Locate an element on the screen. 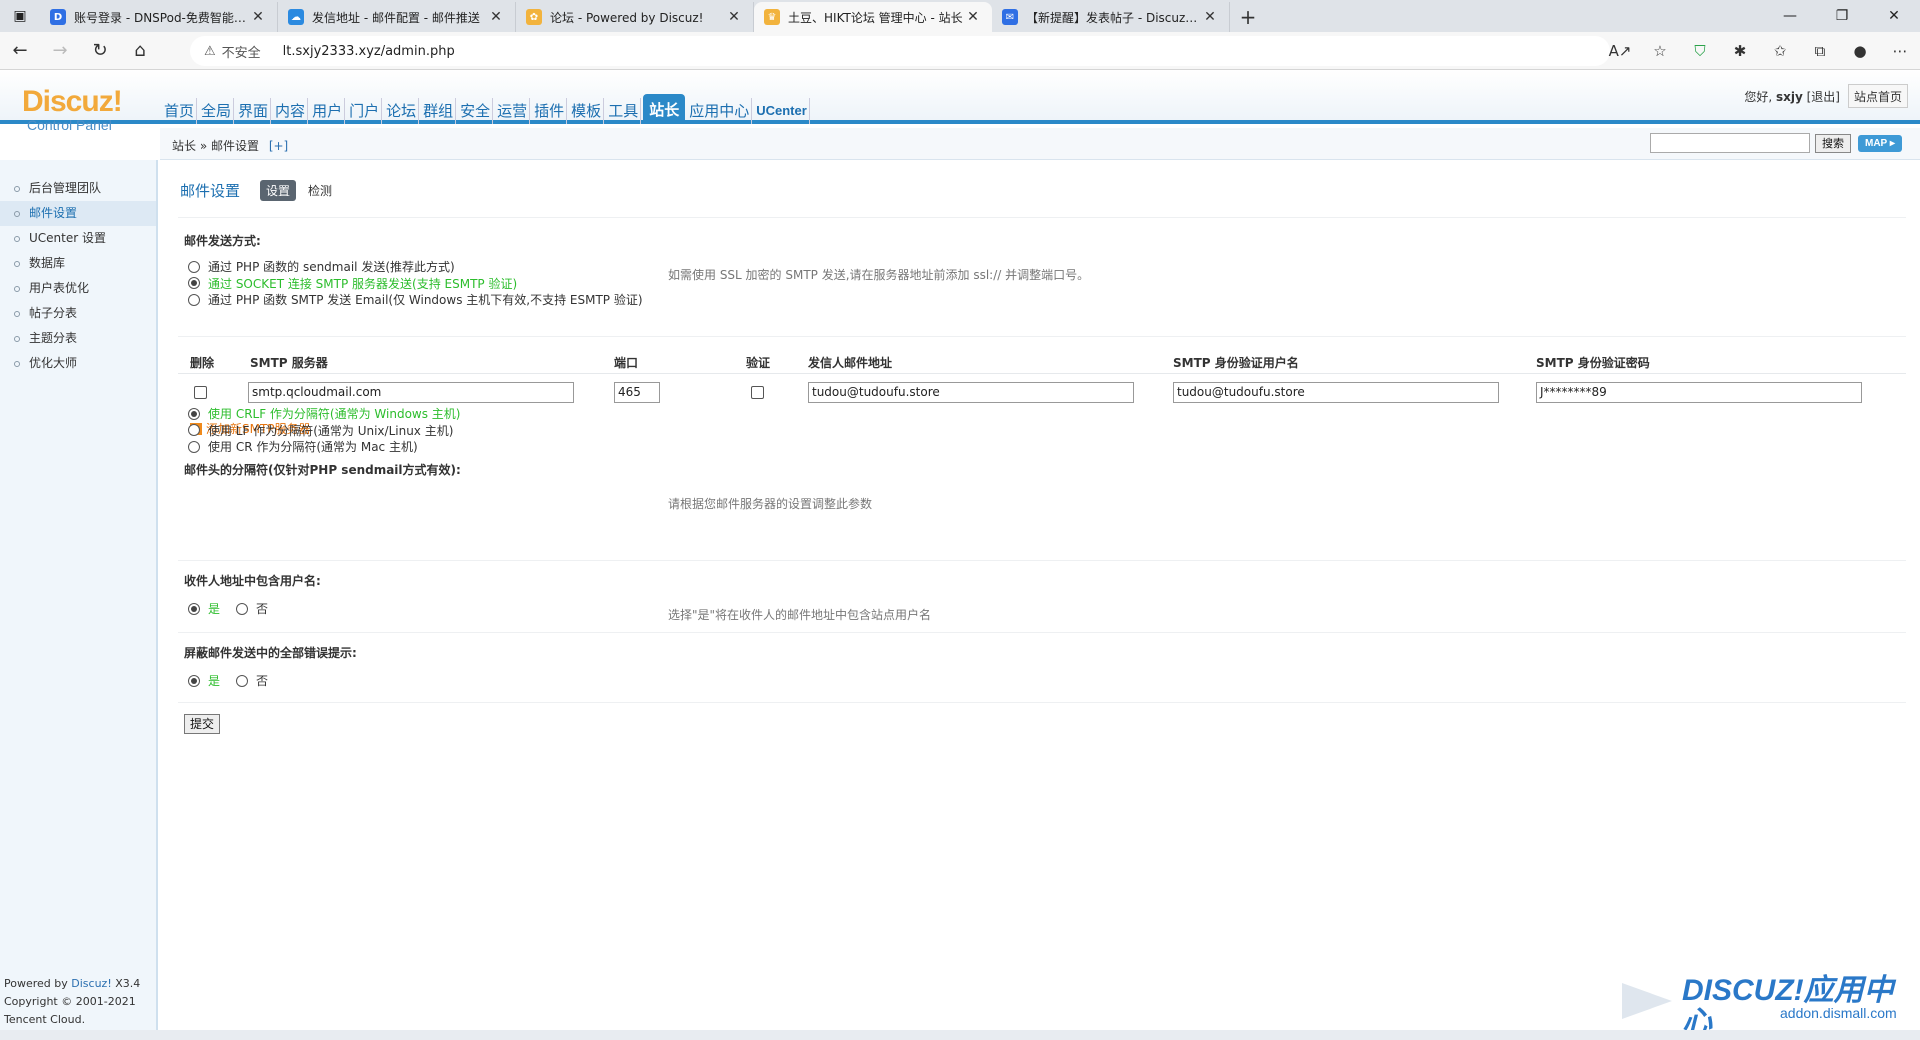  logout-link: [退出] is located at coordinates (1823, 97).